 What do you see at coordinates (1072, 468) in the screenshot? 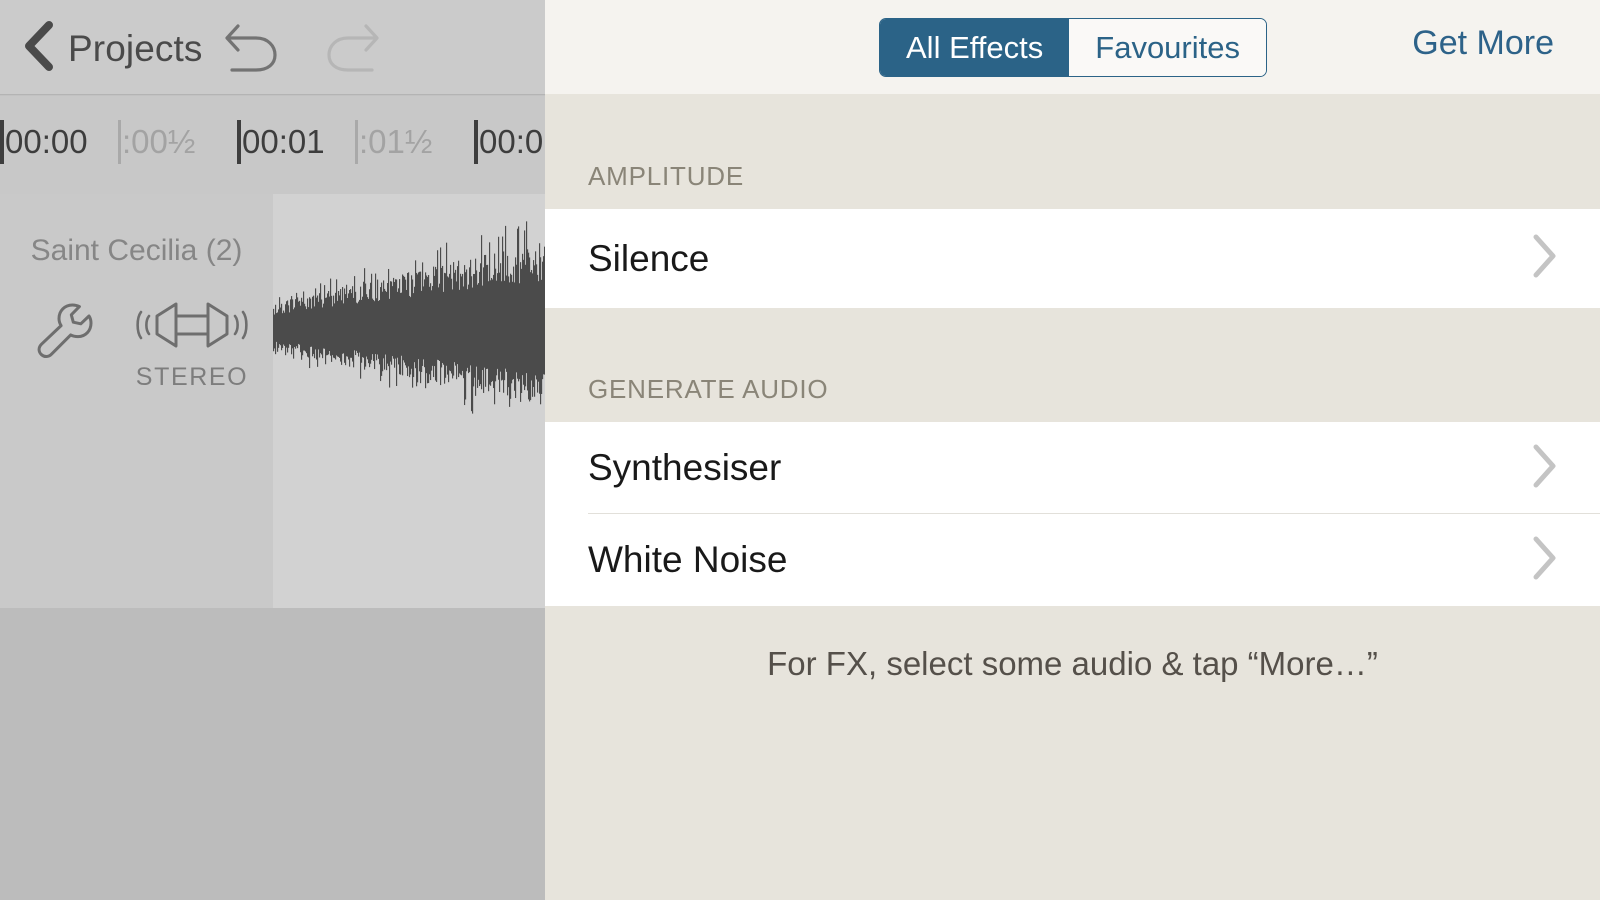
I see `list-item-synthesiser: Synthesiser` at bounding box center [1072, 468].